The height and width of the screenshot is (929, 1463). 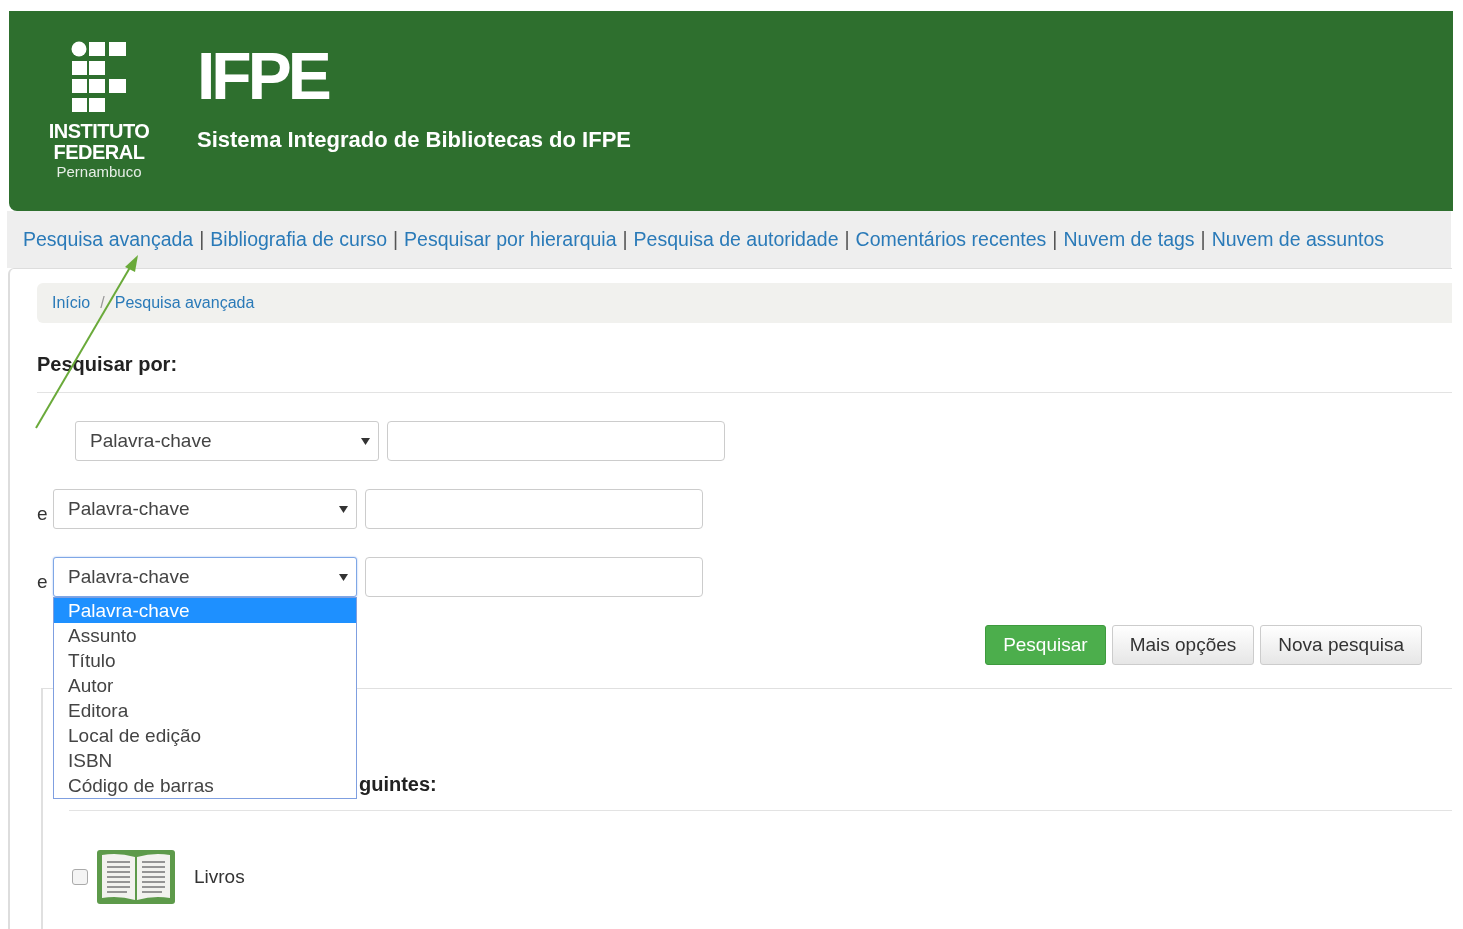 I want to click on book-icon, so click(x=136, y=877).